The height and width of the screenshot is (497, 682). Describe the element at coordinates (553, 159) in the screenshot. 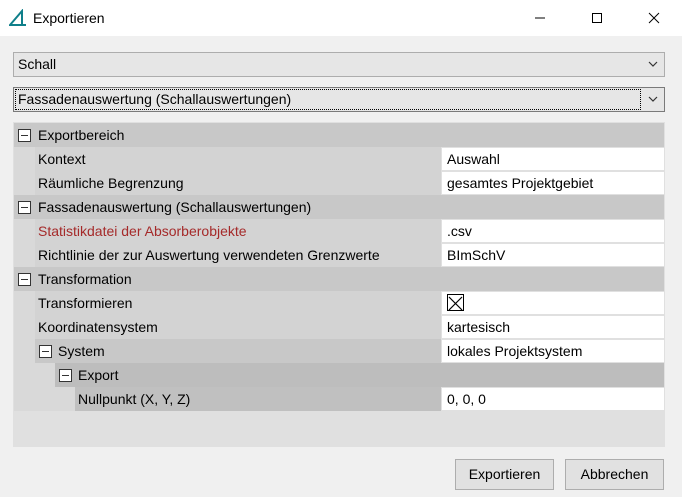

I see `property-value-kontext: Auswahl` at that location.